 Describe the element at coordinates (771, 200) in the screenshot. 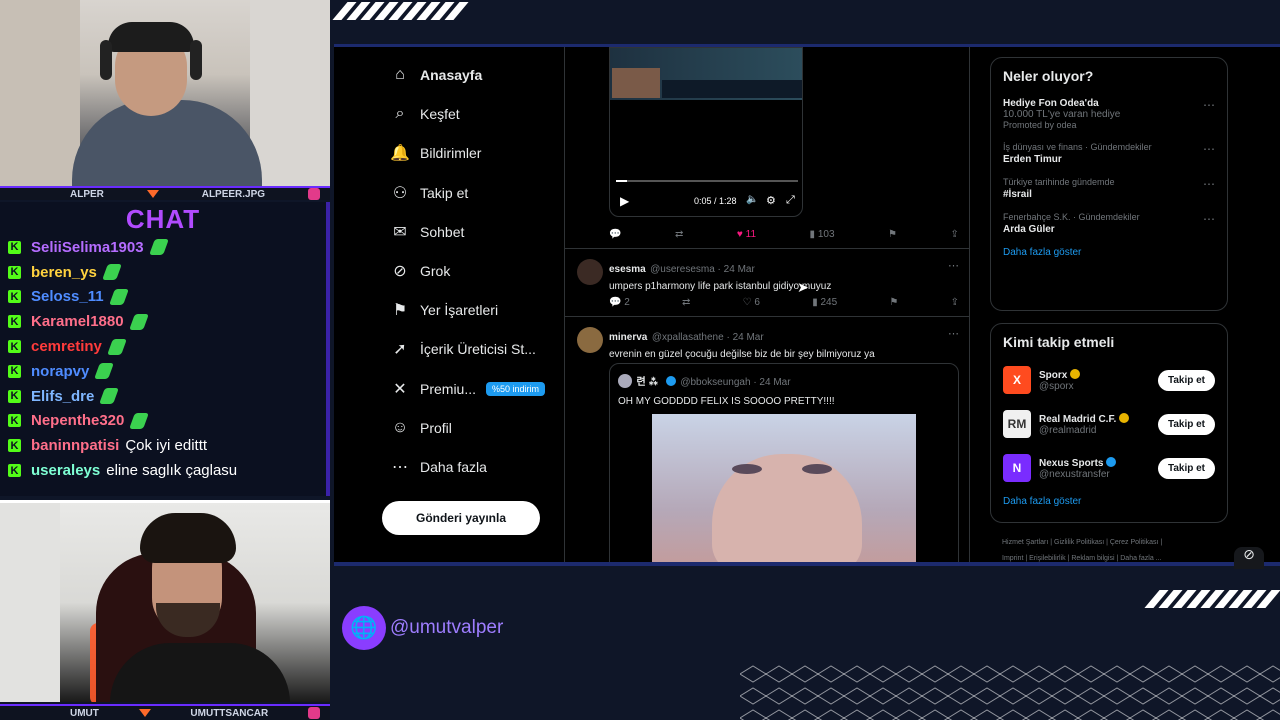

I see `settings-icon: ⚙` at that location.